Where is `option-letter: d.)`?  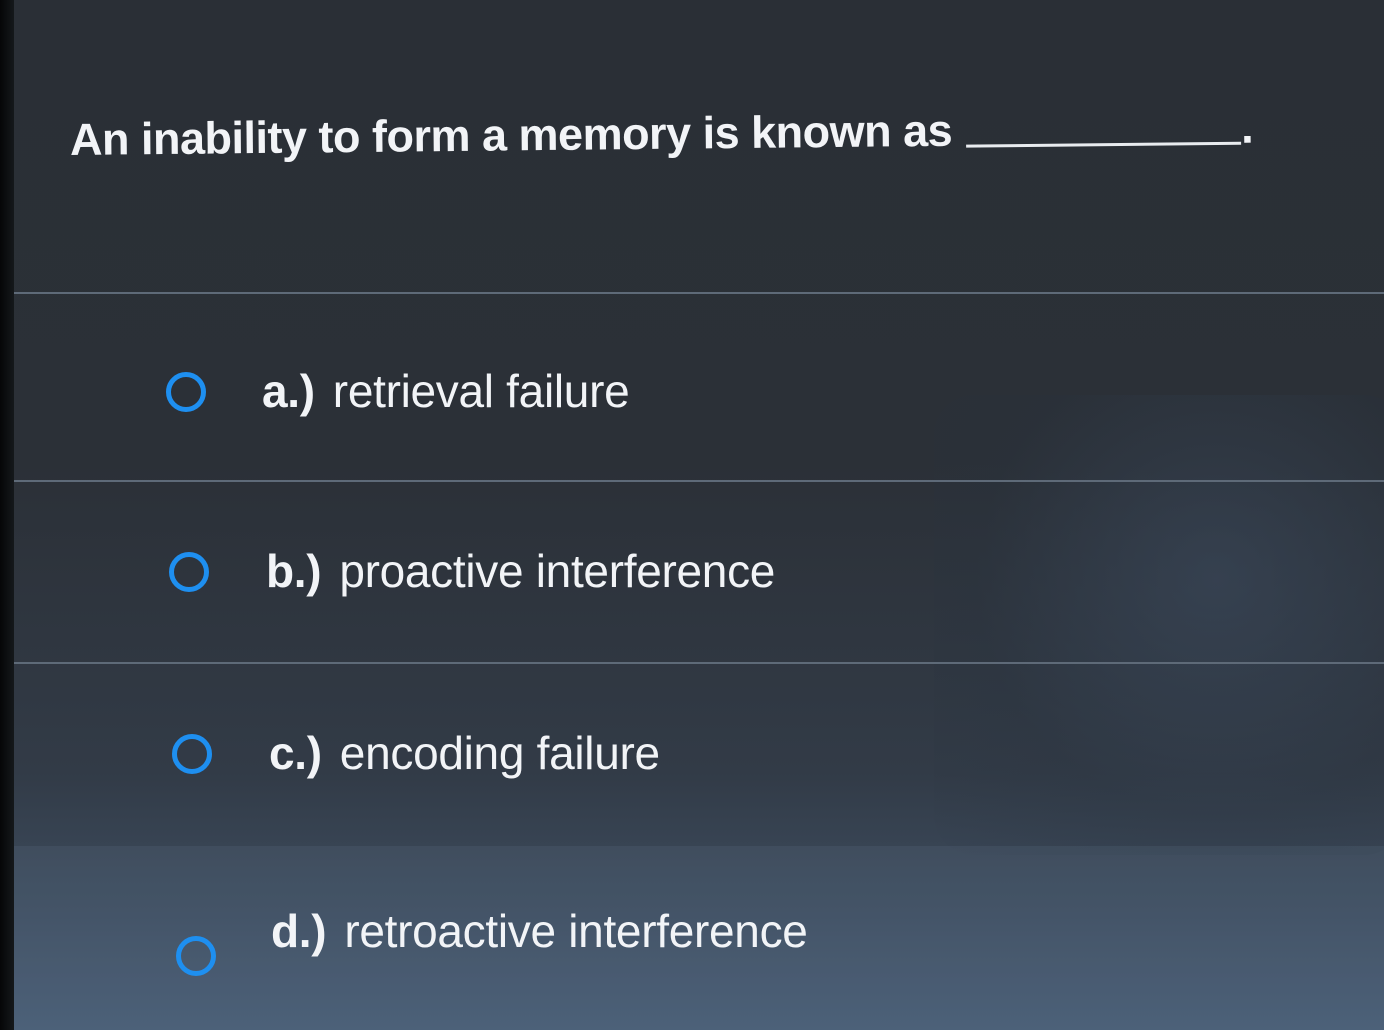
option-letter: d.) is located at coordinates (299, 931).